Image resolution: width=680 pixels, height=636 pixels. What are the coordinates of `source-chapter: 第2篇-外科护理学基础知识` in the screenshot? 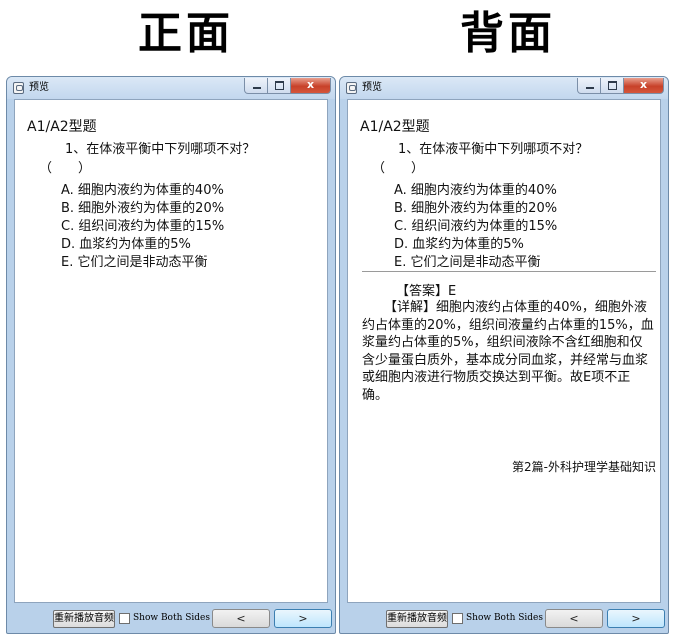 It's located at (584, 467).